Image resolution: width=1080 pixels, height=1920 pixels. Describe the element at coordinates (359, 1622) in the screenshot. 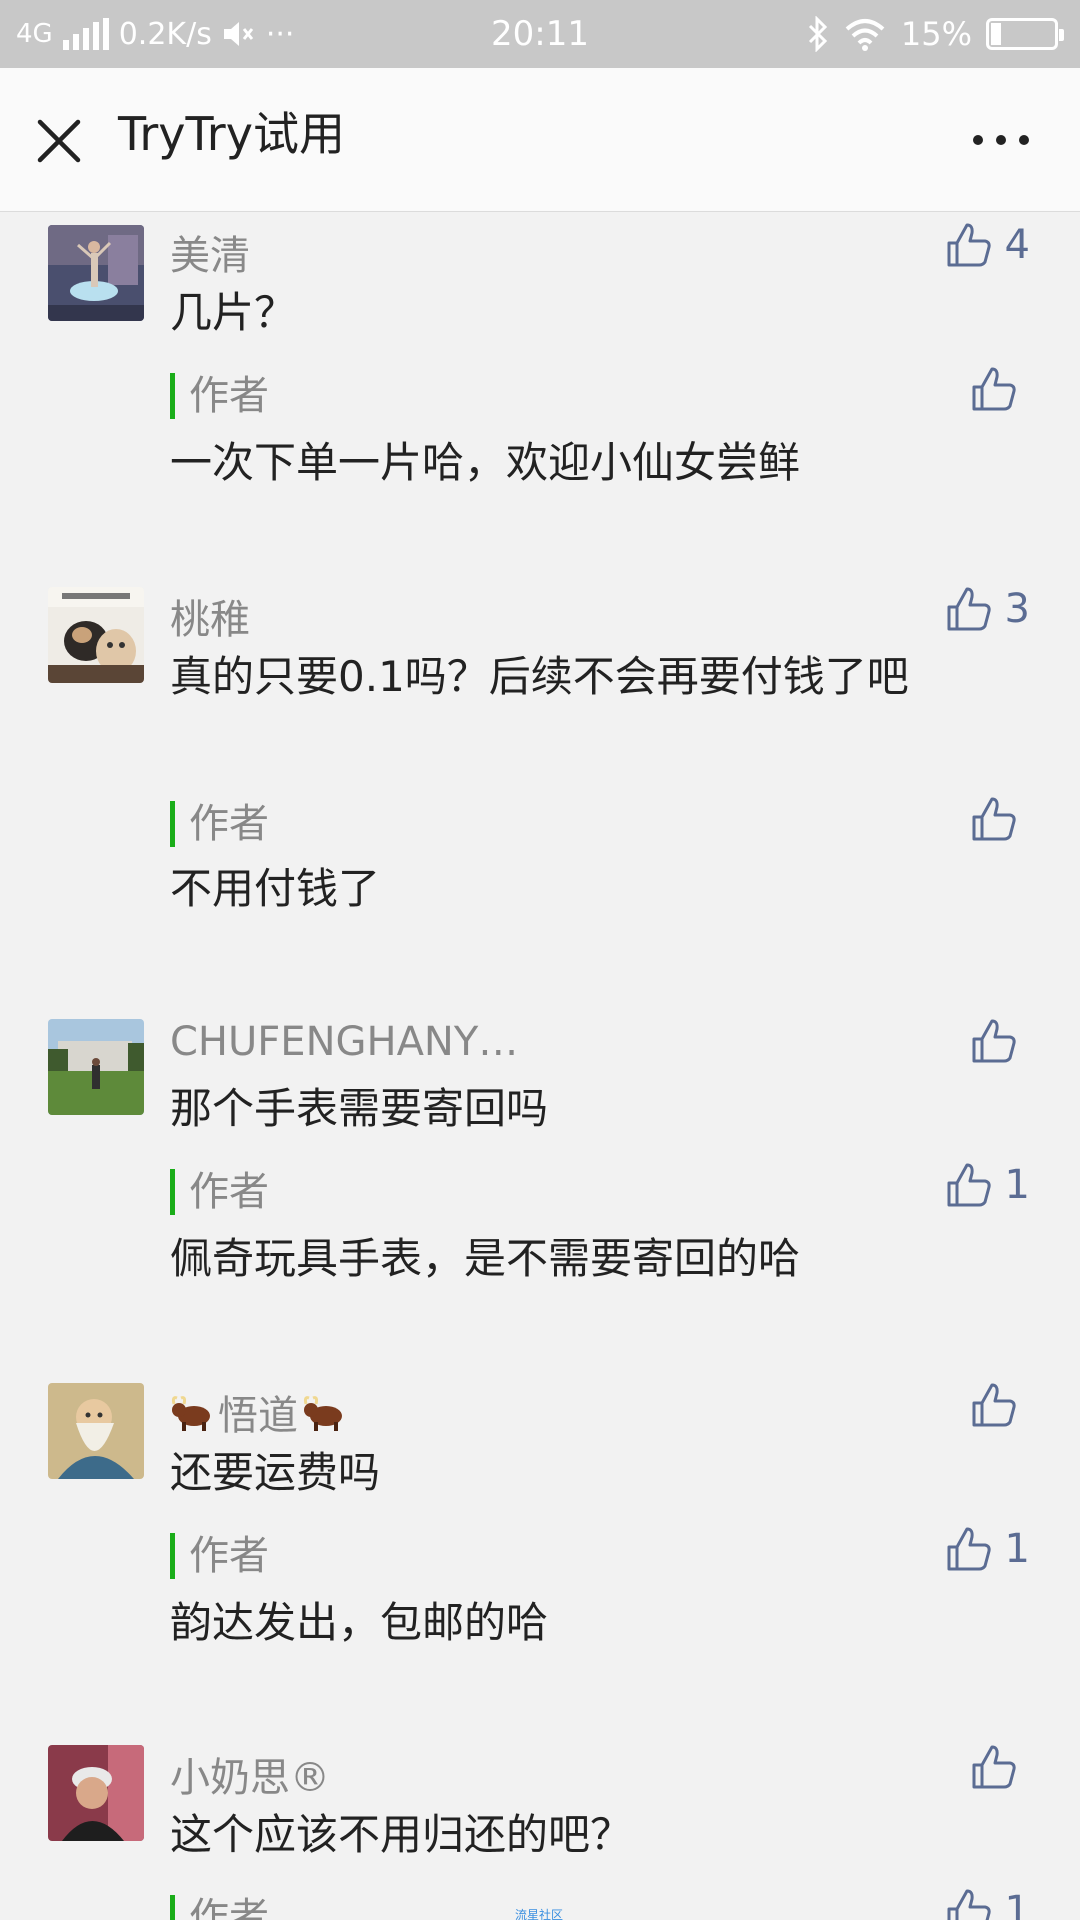

I see `reply-text: 韵达发出，包邮的哈` at that location.